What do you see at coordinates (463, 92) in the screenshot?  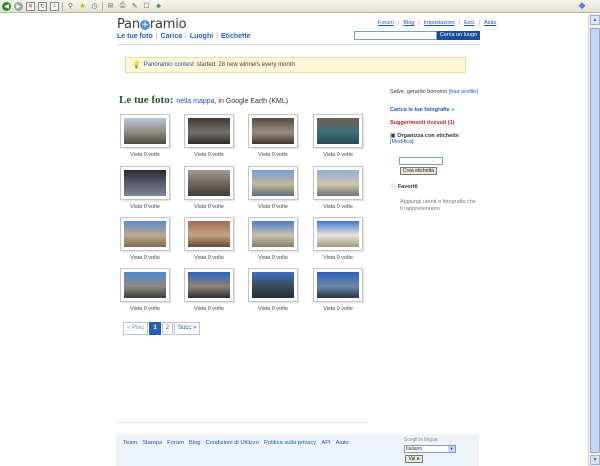 I see `tour-profile-link: [tour profile]` at bounding box center [463, 92].